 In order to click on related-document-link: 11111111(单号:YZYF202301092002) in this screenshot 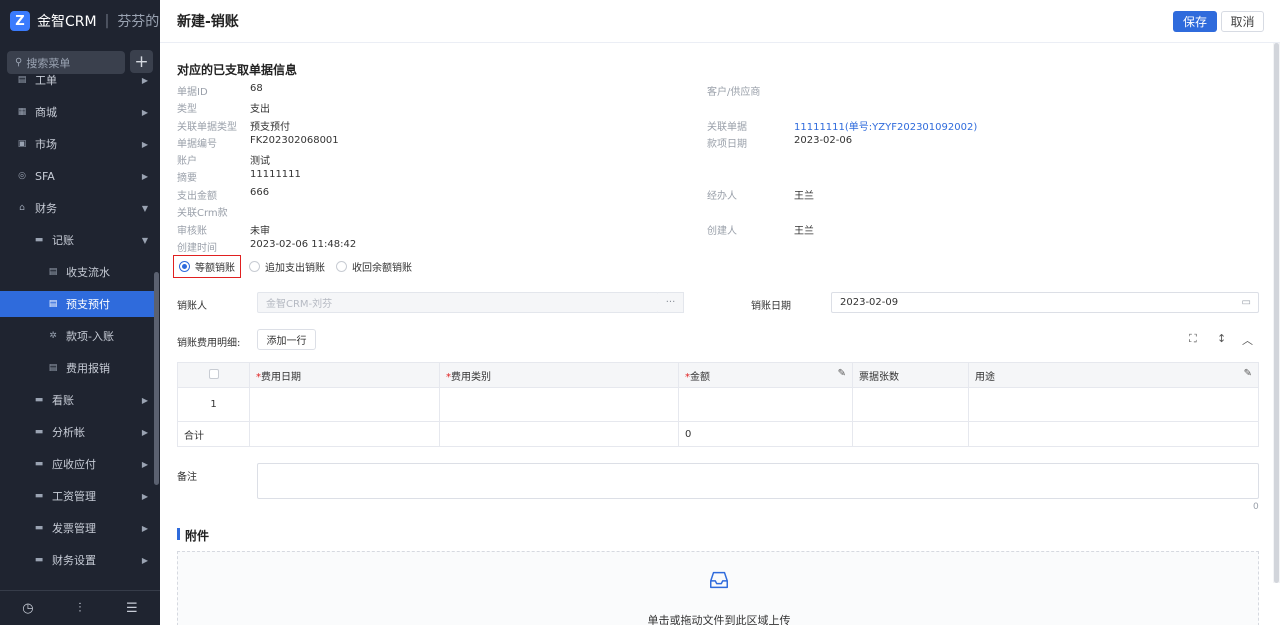, I will do `click(885, 125)`.